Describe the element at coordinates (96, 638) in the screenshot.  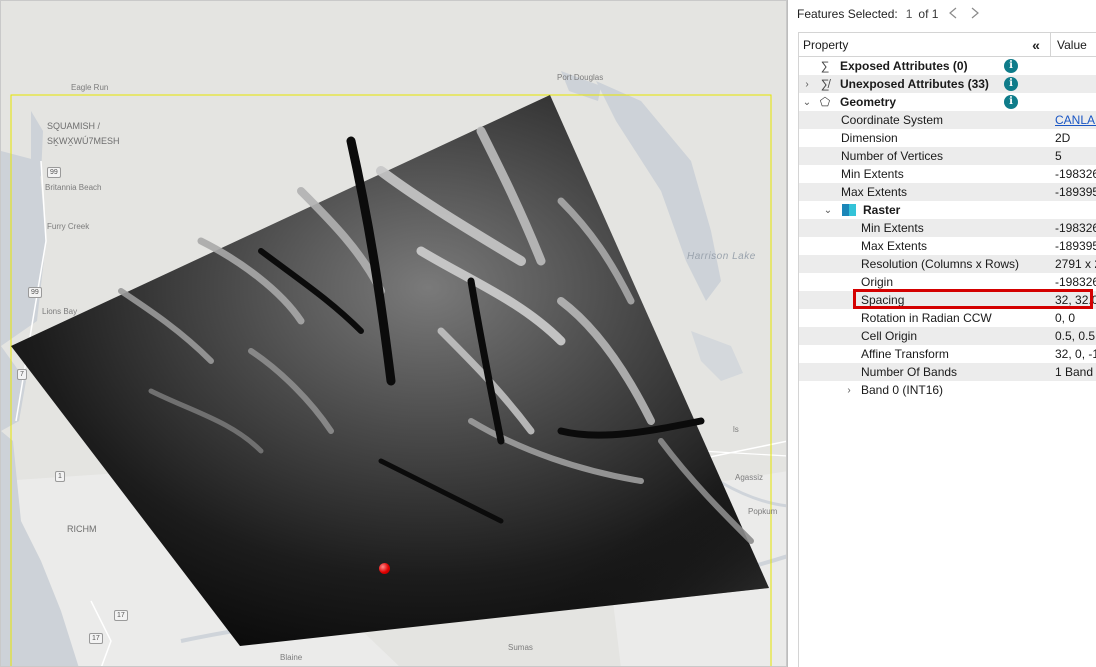
I see `highway-17b-shield: 17` at that location.